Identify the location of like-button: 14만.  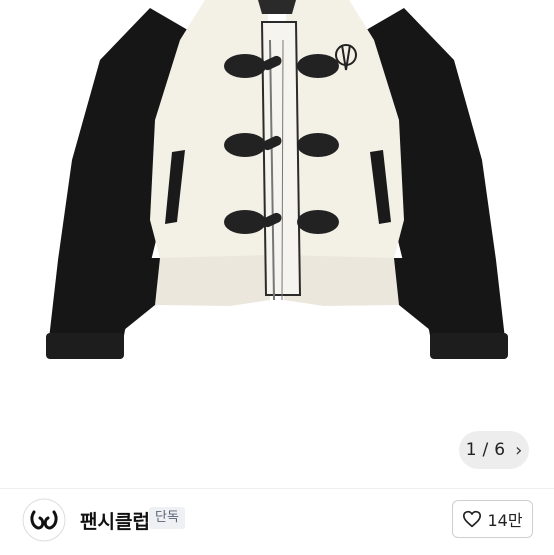
(492, 519).